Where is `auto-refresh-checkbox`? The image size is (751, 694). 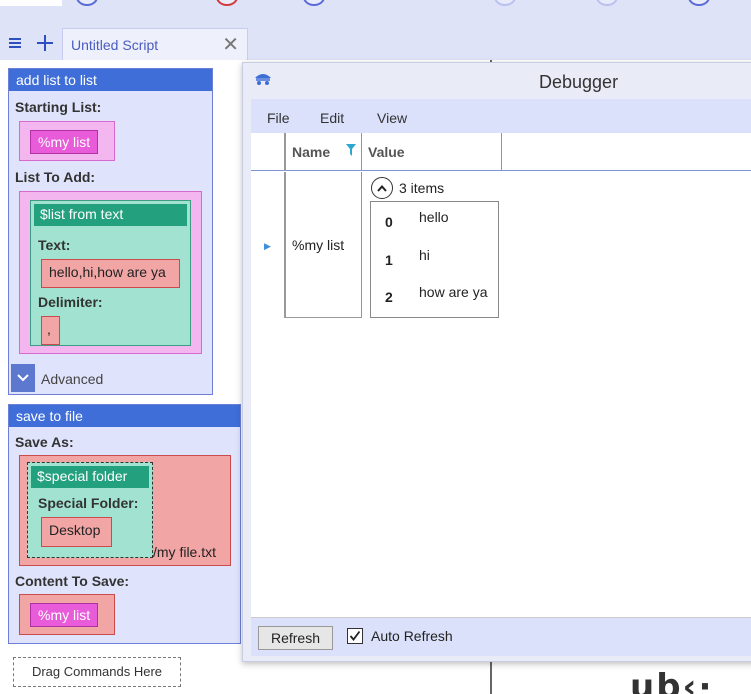
auto-refresh-checkbox is located at coordinates (355, 636).